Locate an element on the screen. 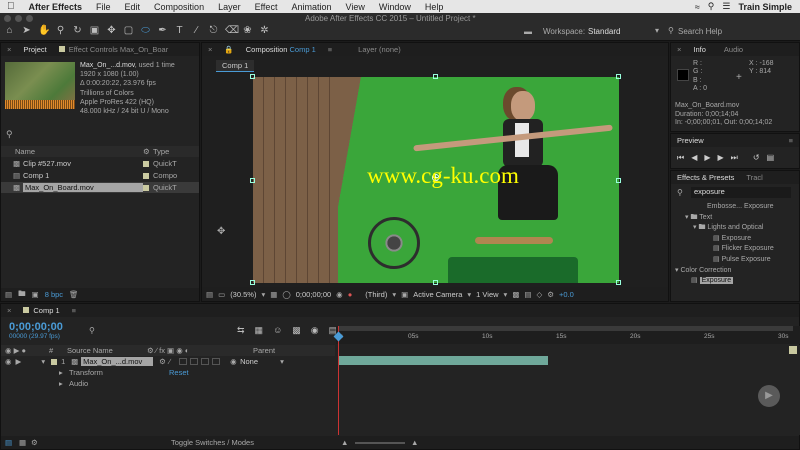 This screenshot has width=800, height=450. project-item: ▩ Max_On_Board.mov QuickT is located at coordinates (100, 187).